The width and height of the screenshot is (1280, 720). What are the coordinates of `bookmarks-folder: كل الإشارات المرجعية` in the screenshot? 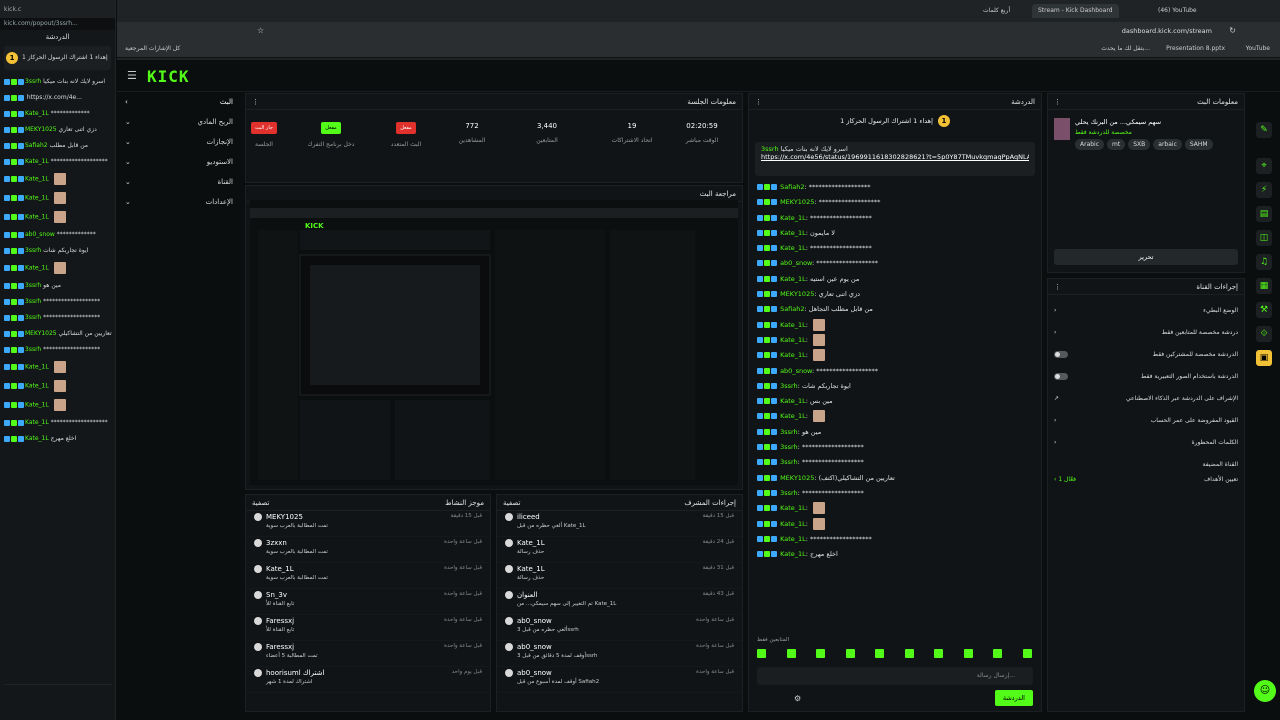 It's located at (152, 48).